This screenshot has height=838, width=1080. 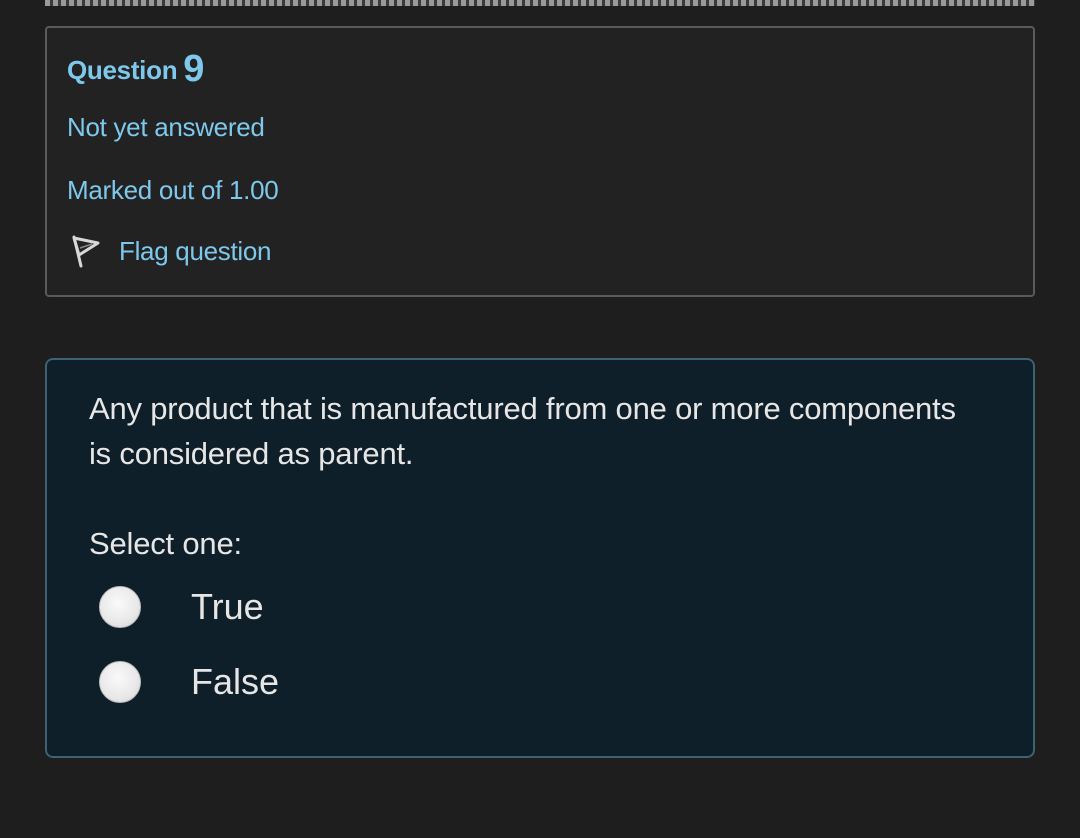 I want to click on question-number: 9, so click(x=194, y=69).